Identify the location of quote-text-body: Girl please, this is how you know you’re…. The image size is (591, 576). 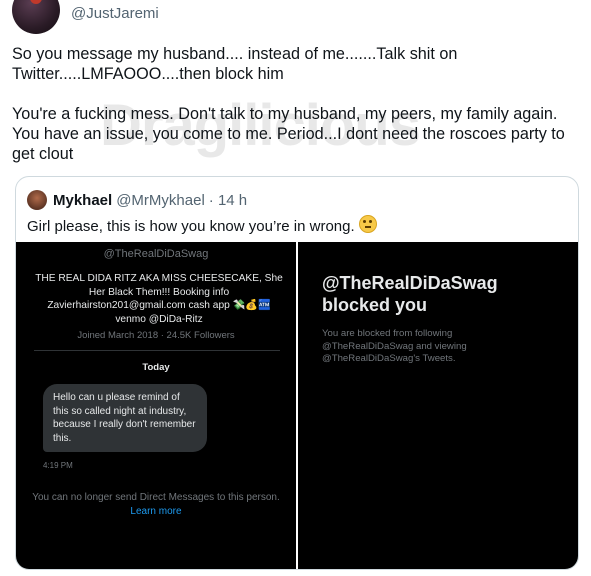
(191, 226).